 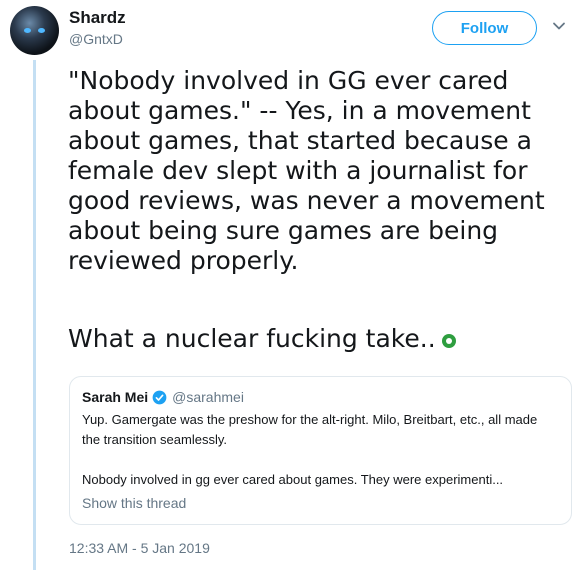 What do you see at coordinates (448, 341) in the screenshot?
I see `ok-hand-emoji-icon` at bounding box center [448, 341].